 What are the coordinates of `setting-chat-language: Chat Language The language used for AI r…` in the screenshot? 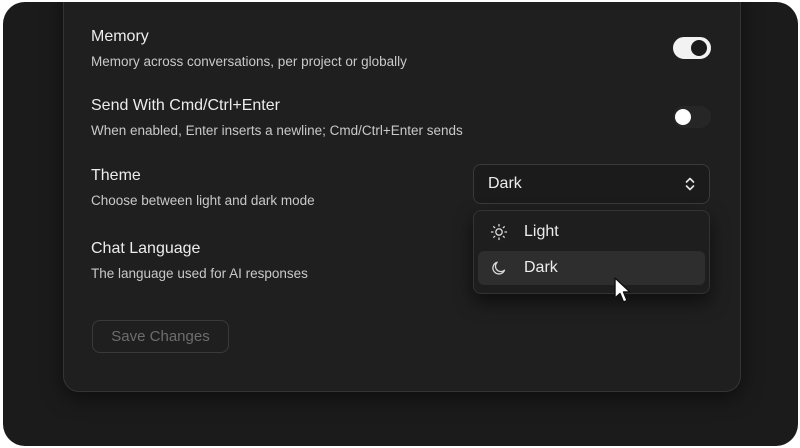 It's located at (199, 261).